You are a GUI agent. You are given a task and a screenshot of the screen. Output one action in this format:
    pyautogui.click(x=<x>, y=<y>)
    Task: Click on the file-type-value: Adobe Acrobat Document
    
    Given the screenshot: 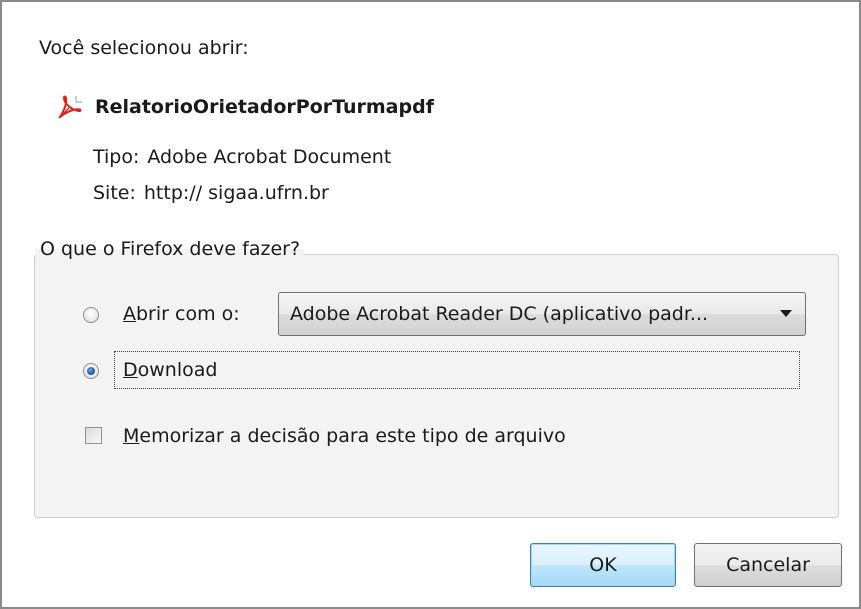 What is the action you would take?
    pyautogui.click(x=269, y=157)
    